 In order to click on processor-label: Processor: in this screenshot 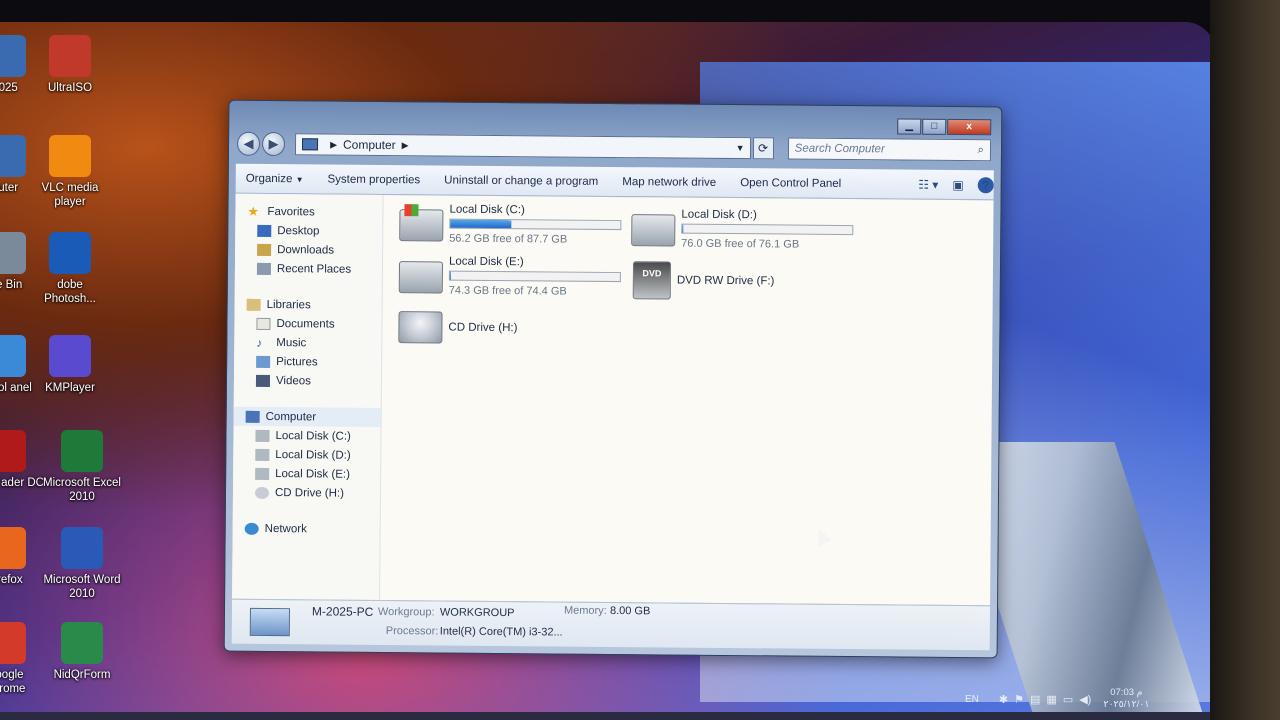, I will do `click(412, 631)`.